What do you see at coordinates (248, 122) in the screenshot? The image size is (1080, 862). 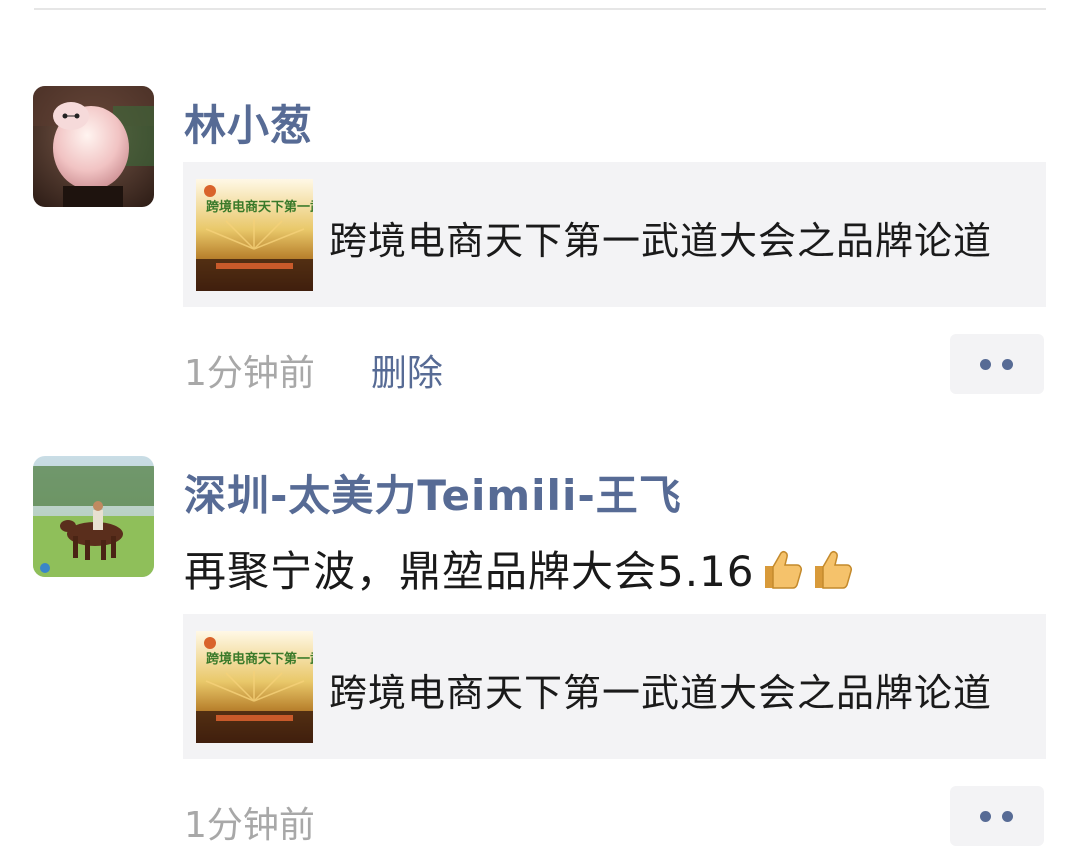 I see `author-name: 林小葱` at bounding box center [248, 122].